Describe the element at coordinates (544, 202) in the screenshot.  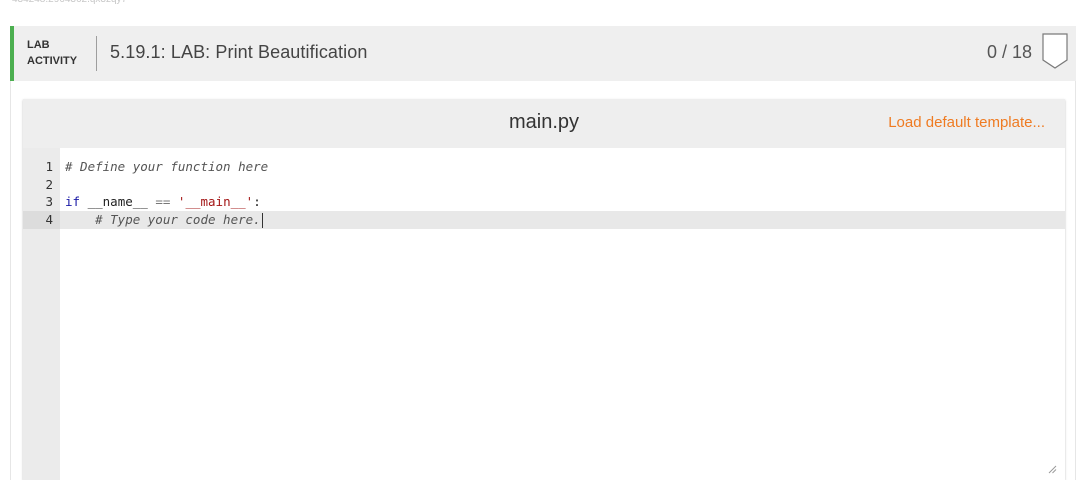
I see `code-line: 3 if __name__ == '__main__':` at that location.